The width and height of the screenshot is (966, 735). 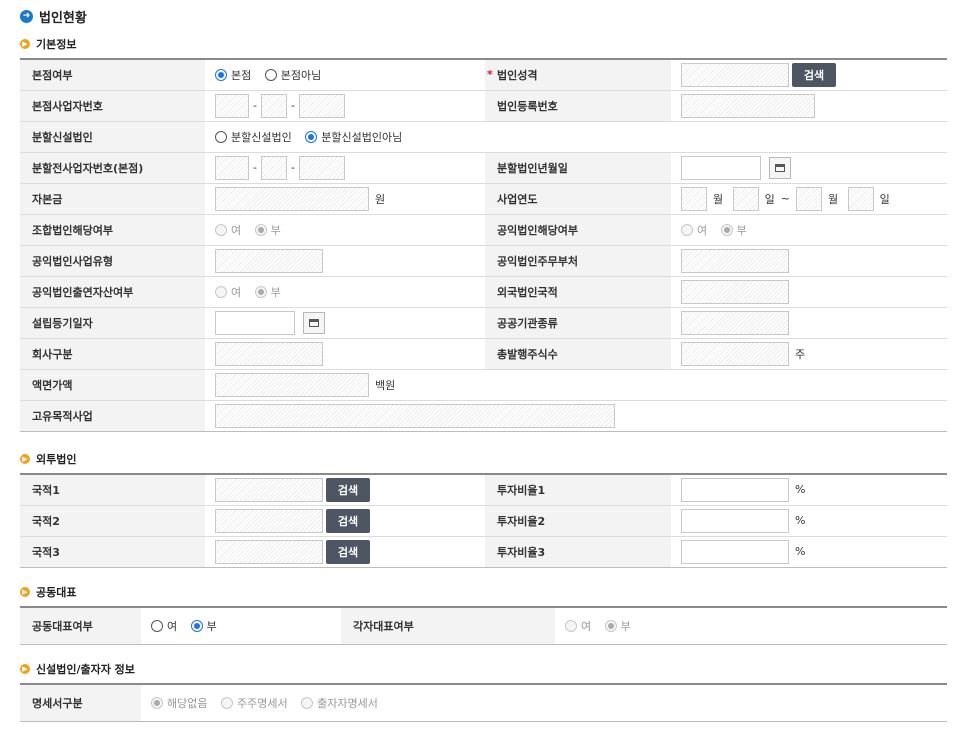 I want to click on hq-bizno-label: 본점사업자번호, so click(x=112, y=106).